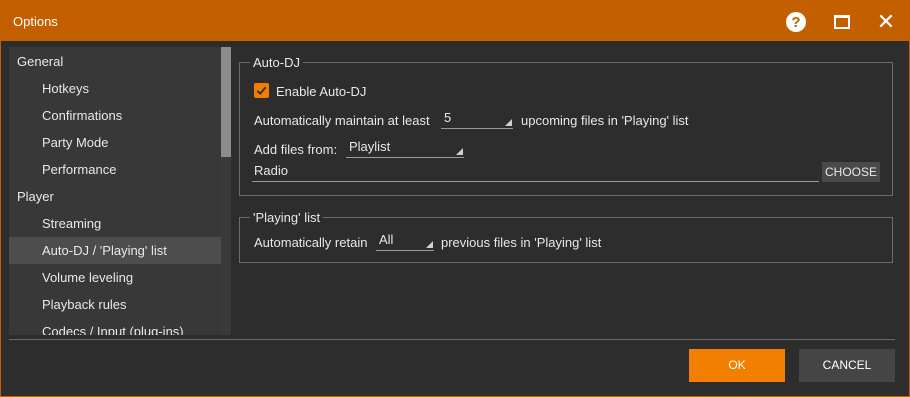  Describe the element at coordinates (296, 149) in the screenshot. I see `add-files-from-label: Add files from:` at that location.